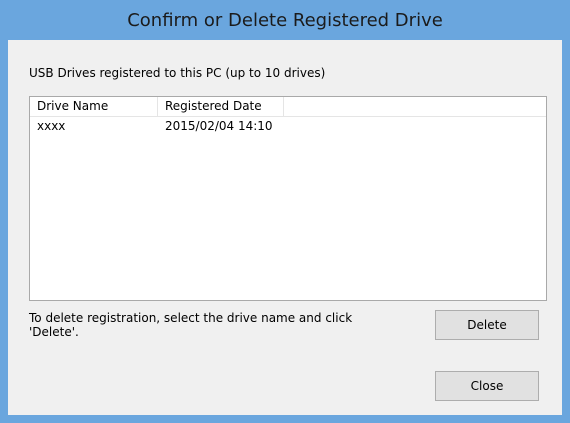 The image size is (570, 423). What do you see at coordinates (219, 126) in the screenshot?
I see `registered-date-cell: 2015/02/04 14:10` at bounding box center [219, 126].